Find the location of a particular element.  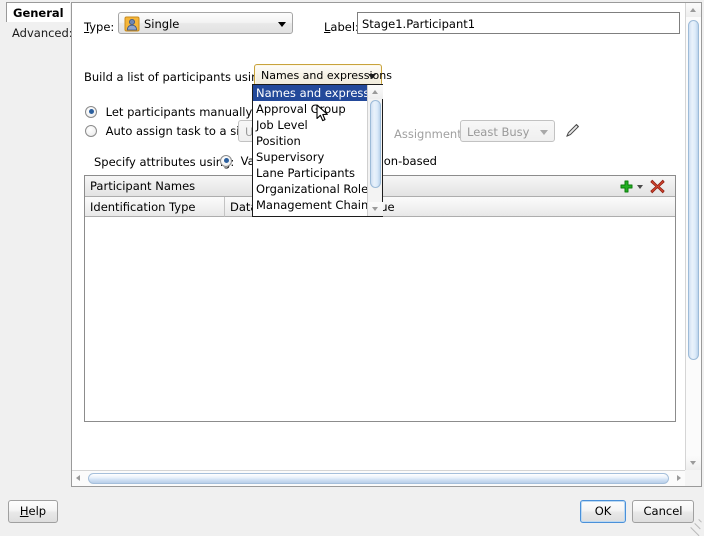

assignment-pattern-combo: Least Busy is located at coordinates (507, 131).